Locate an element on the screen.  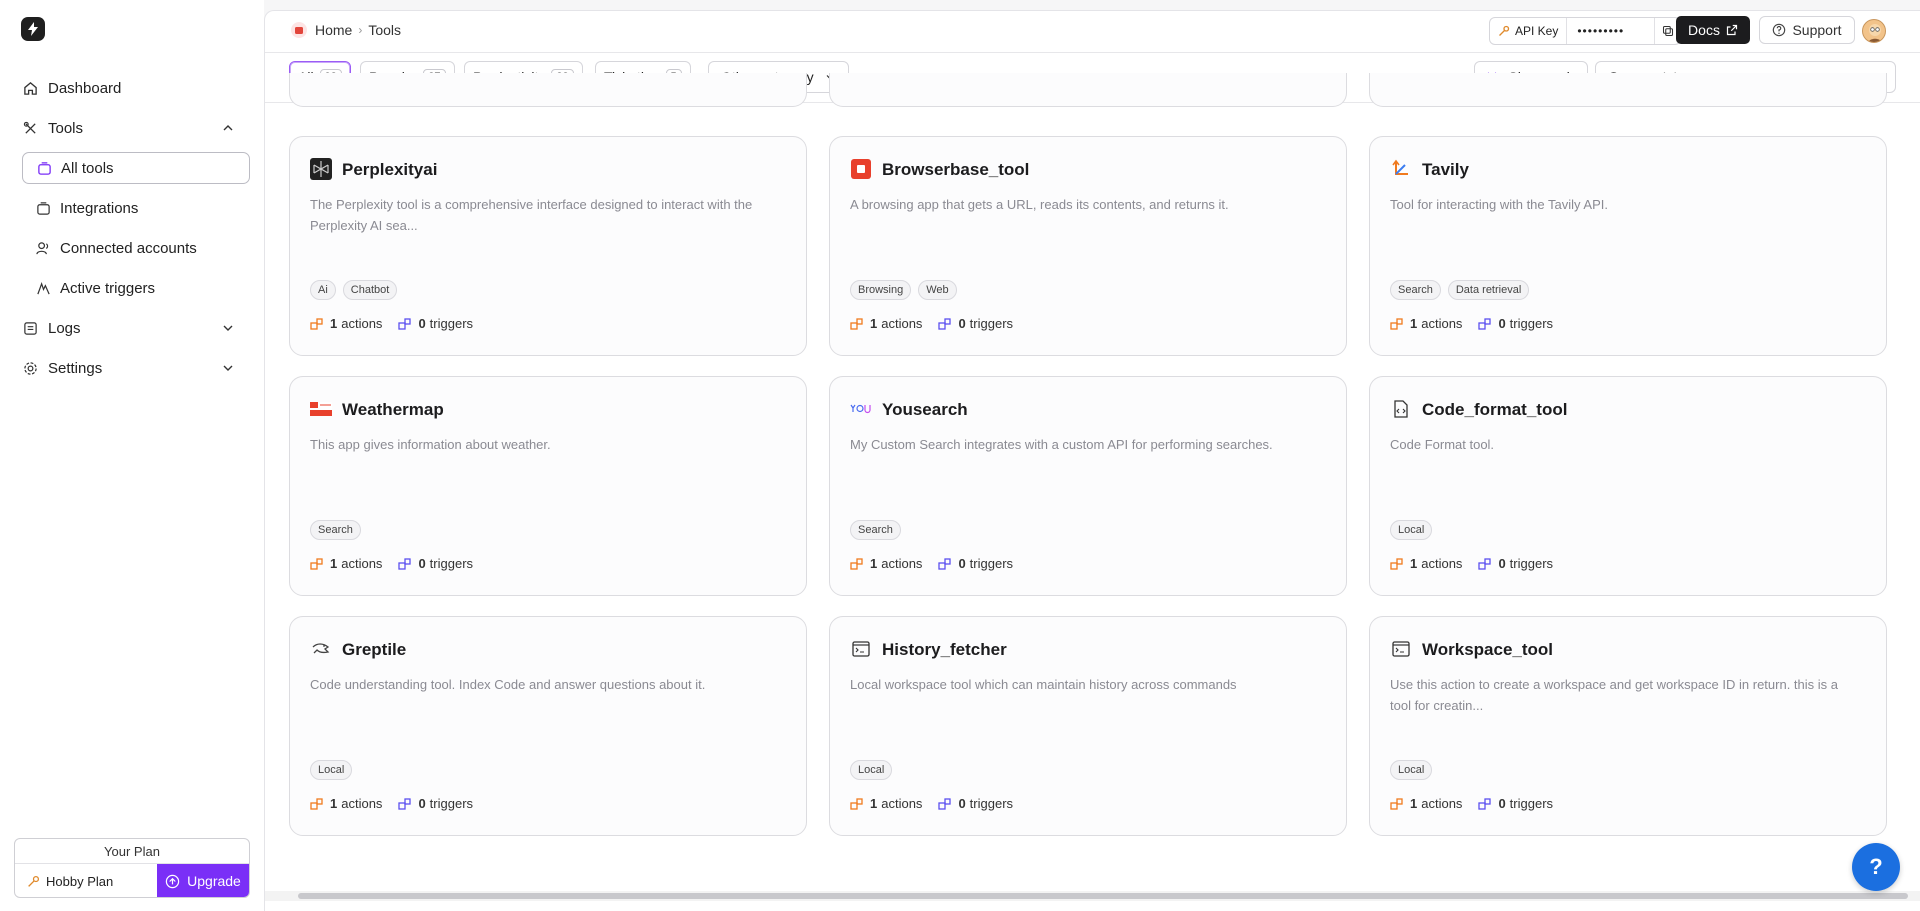
card-title: Workspace_tool is located at coordinates (1488, 649).